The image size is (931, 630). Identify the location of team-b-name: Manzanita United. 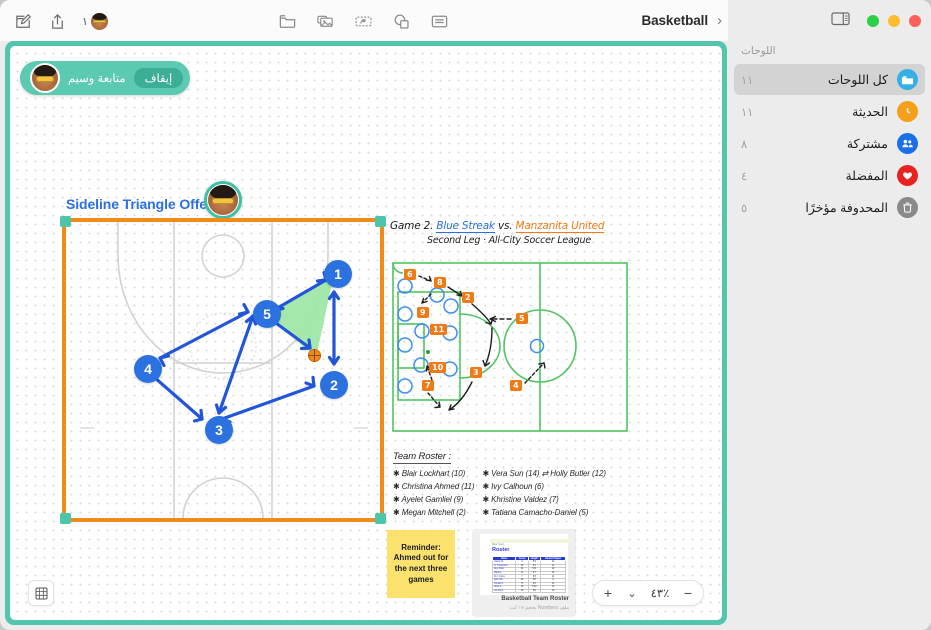
(560, 226).